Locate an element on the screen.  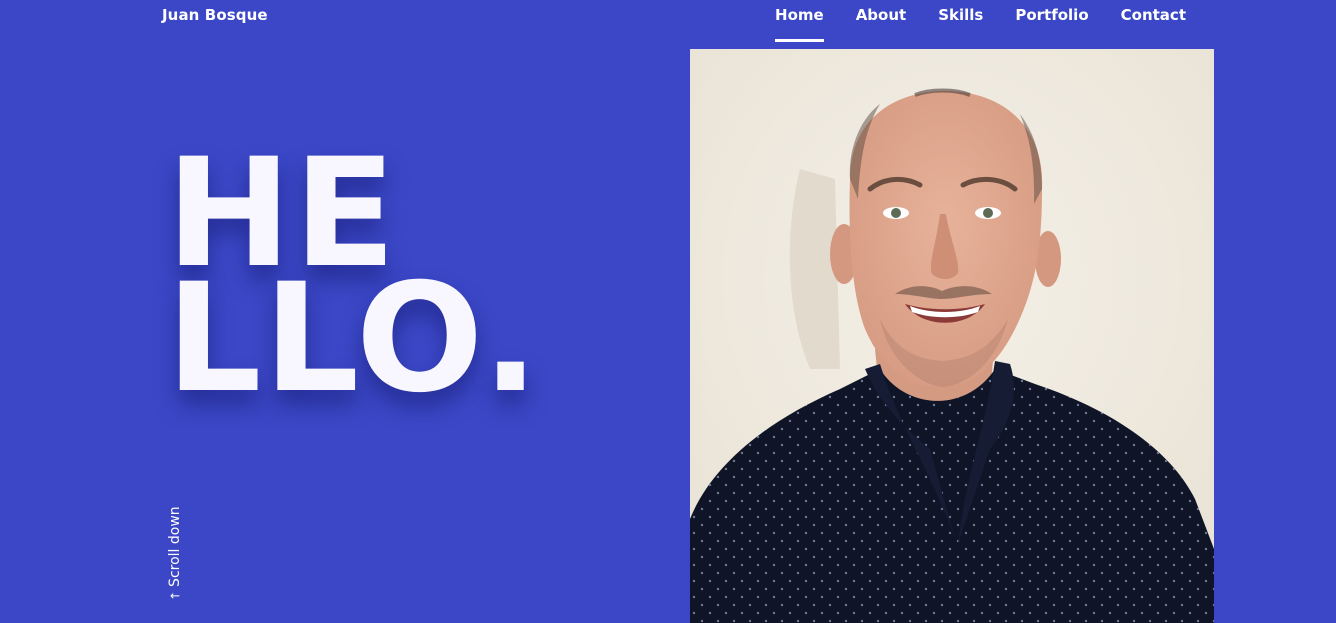
arrow-down-icon: → is located at coordinates (175, 595).